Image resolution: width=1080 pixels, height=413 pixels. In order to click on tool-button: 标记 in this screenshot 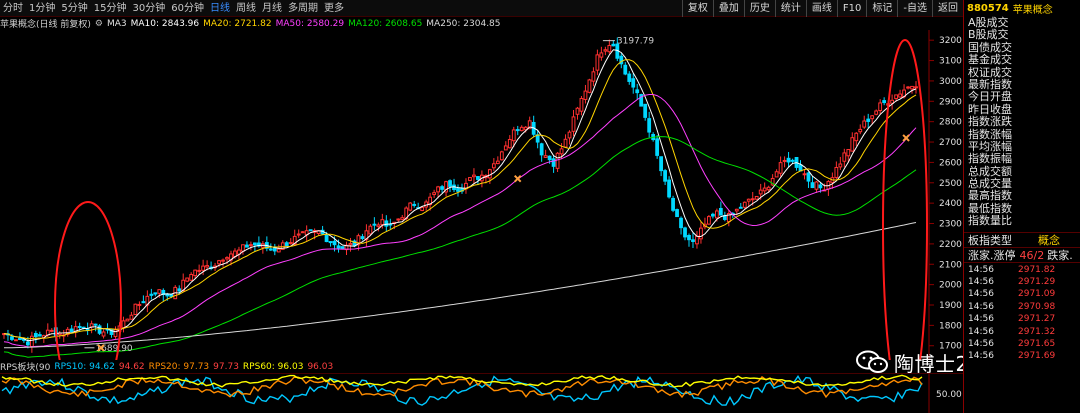, I will do `click(881, 8)`.